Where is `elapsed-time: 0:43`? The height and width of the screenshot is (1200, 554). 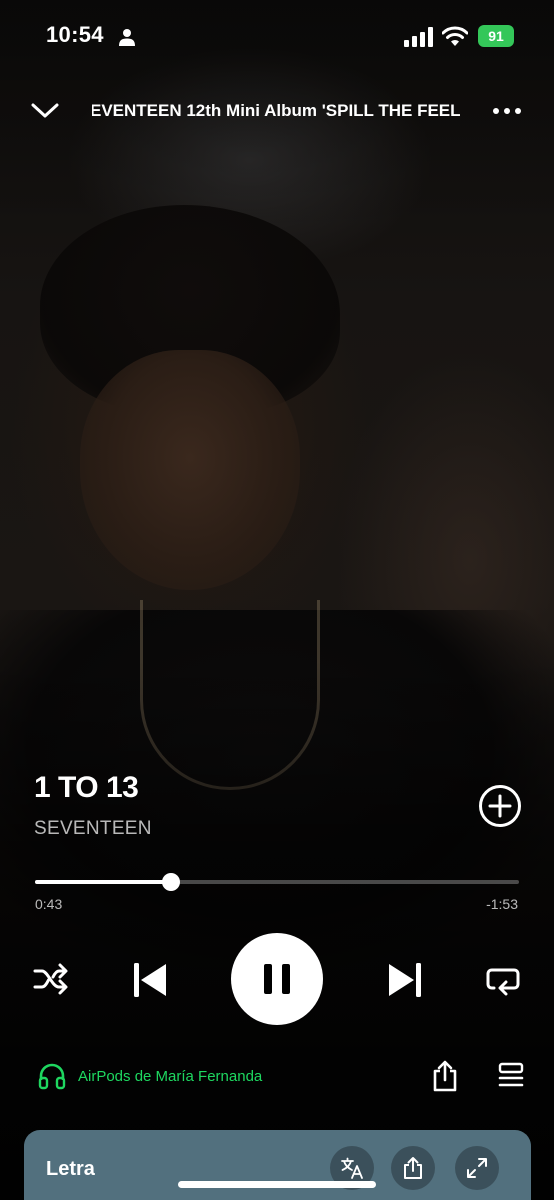 elapsed-time: 0:43 is located at coordinates (49, 904).